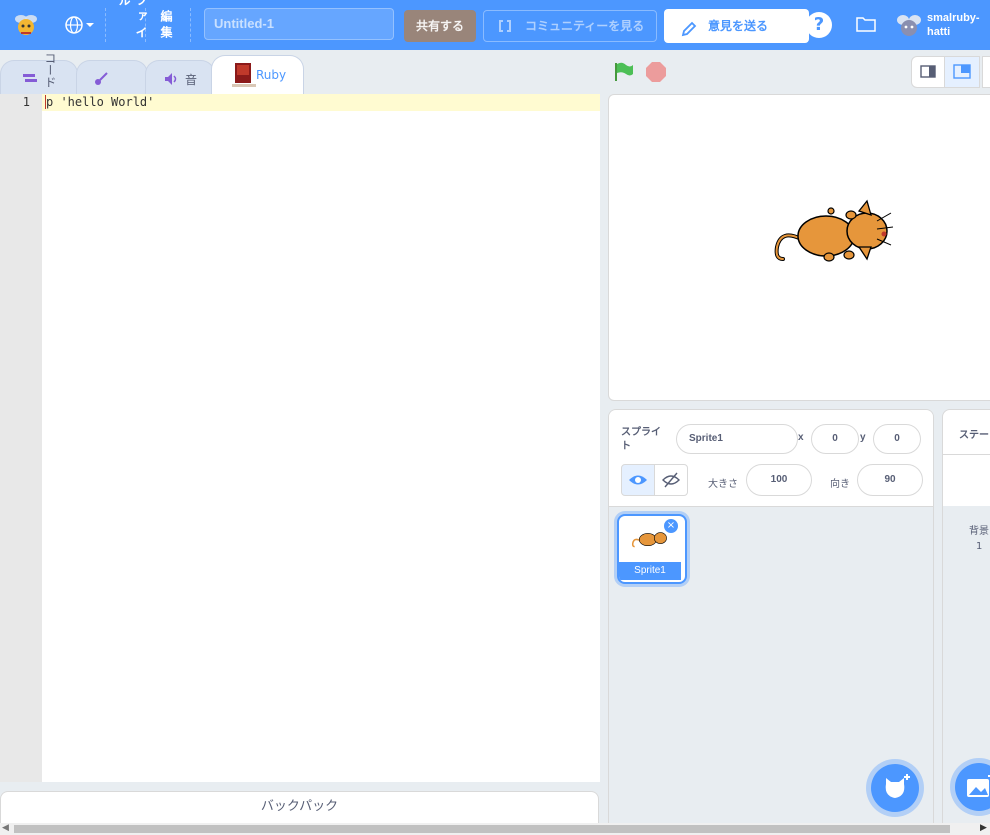 This screenshot has width=990, height=835. Describe the element at coordinates (833, 234) in the screenshot. I see `cat-sprite` at that location.